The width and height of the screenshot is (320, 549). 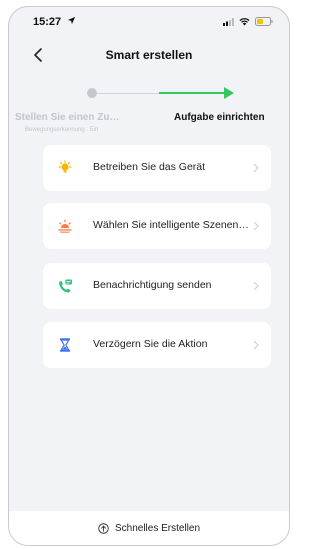 What do you see at coordinates (244, 21) in the screenshot?
I see `wifi-icon` at bounding box center [244, 21].